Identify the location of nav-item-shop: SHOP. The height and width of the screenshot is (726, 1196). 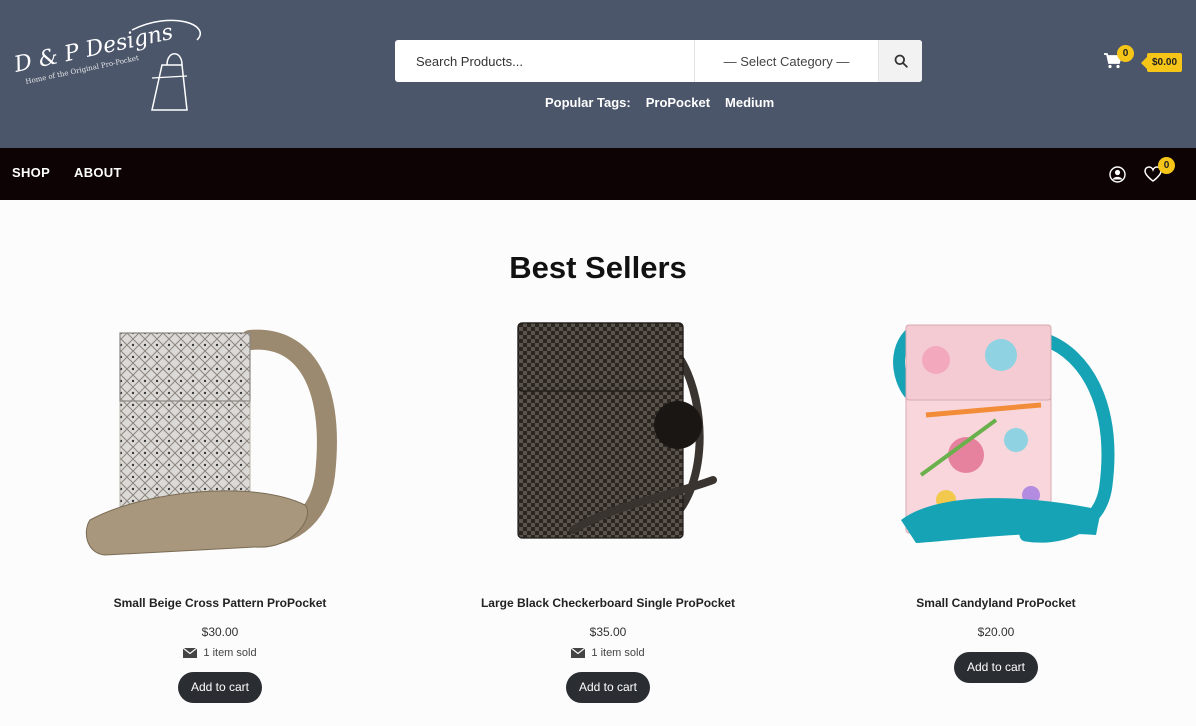
(31, 172).